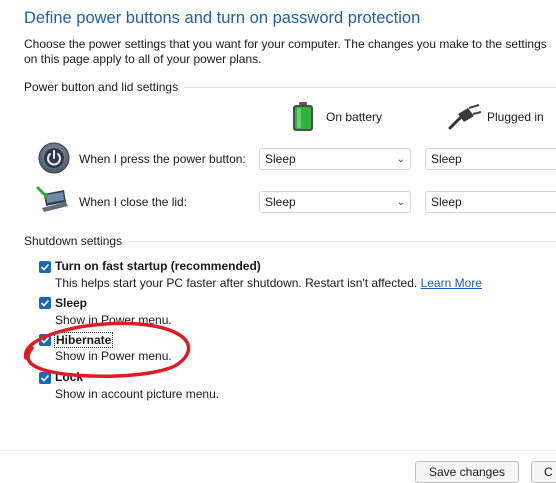  I want to click on sleep-label: Sleep, so click(71, 303).